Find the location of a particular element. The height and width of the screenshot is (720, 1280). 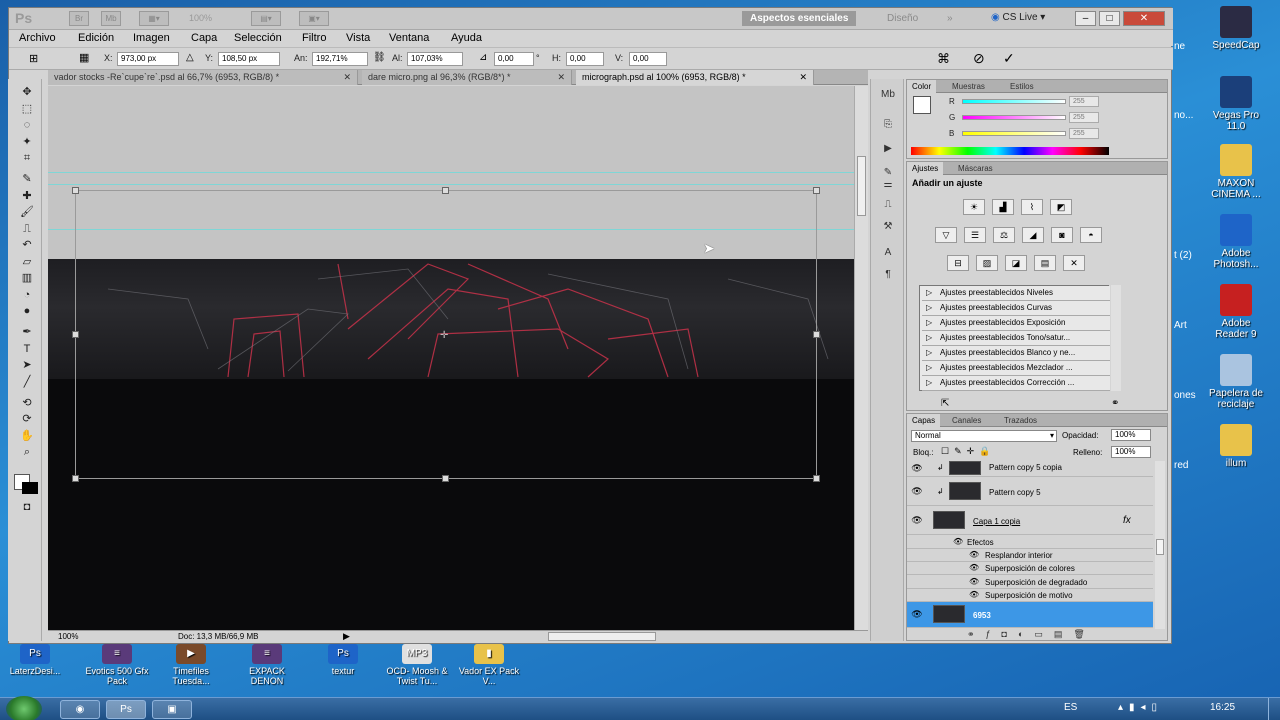

foreground-color-swatch is located at coordinates (922, 105).